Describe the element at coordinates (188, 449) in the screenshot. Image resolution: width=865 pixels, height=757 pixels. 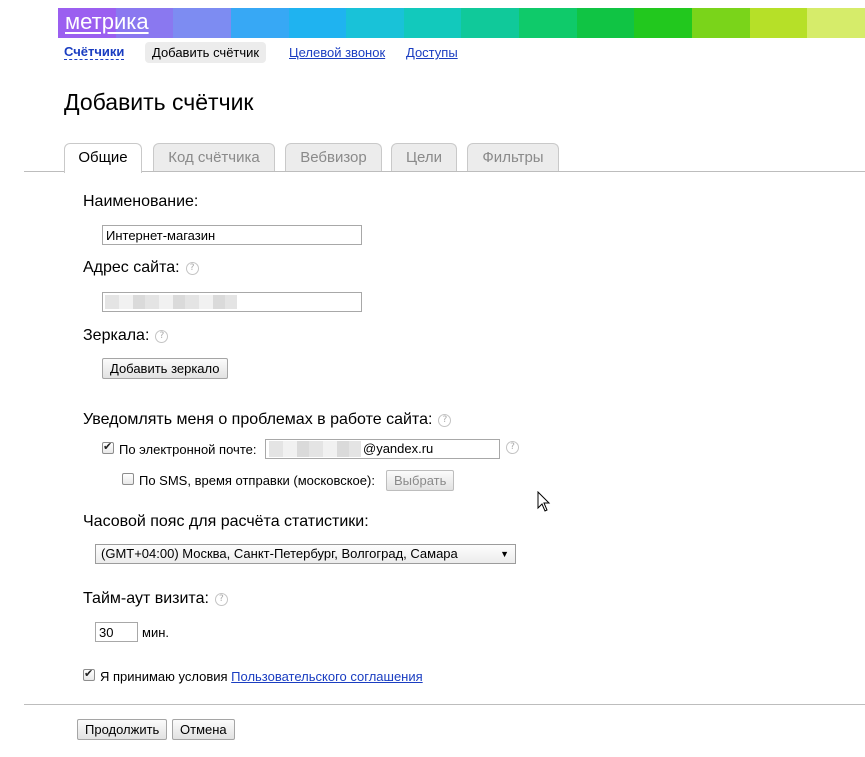
I see `email-notify-label: По электронной почте:` at that location.